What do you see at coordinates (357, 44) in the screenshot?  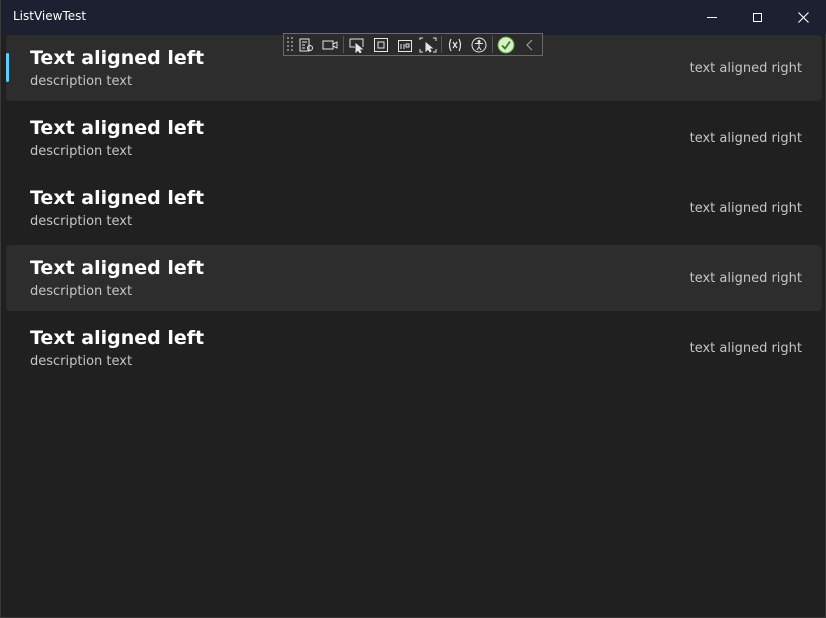 I see `select-element-icon` at bounding box center [357, 44].